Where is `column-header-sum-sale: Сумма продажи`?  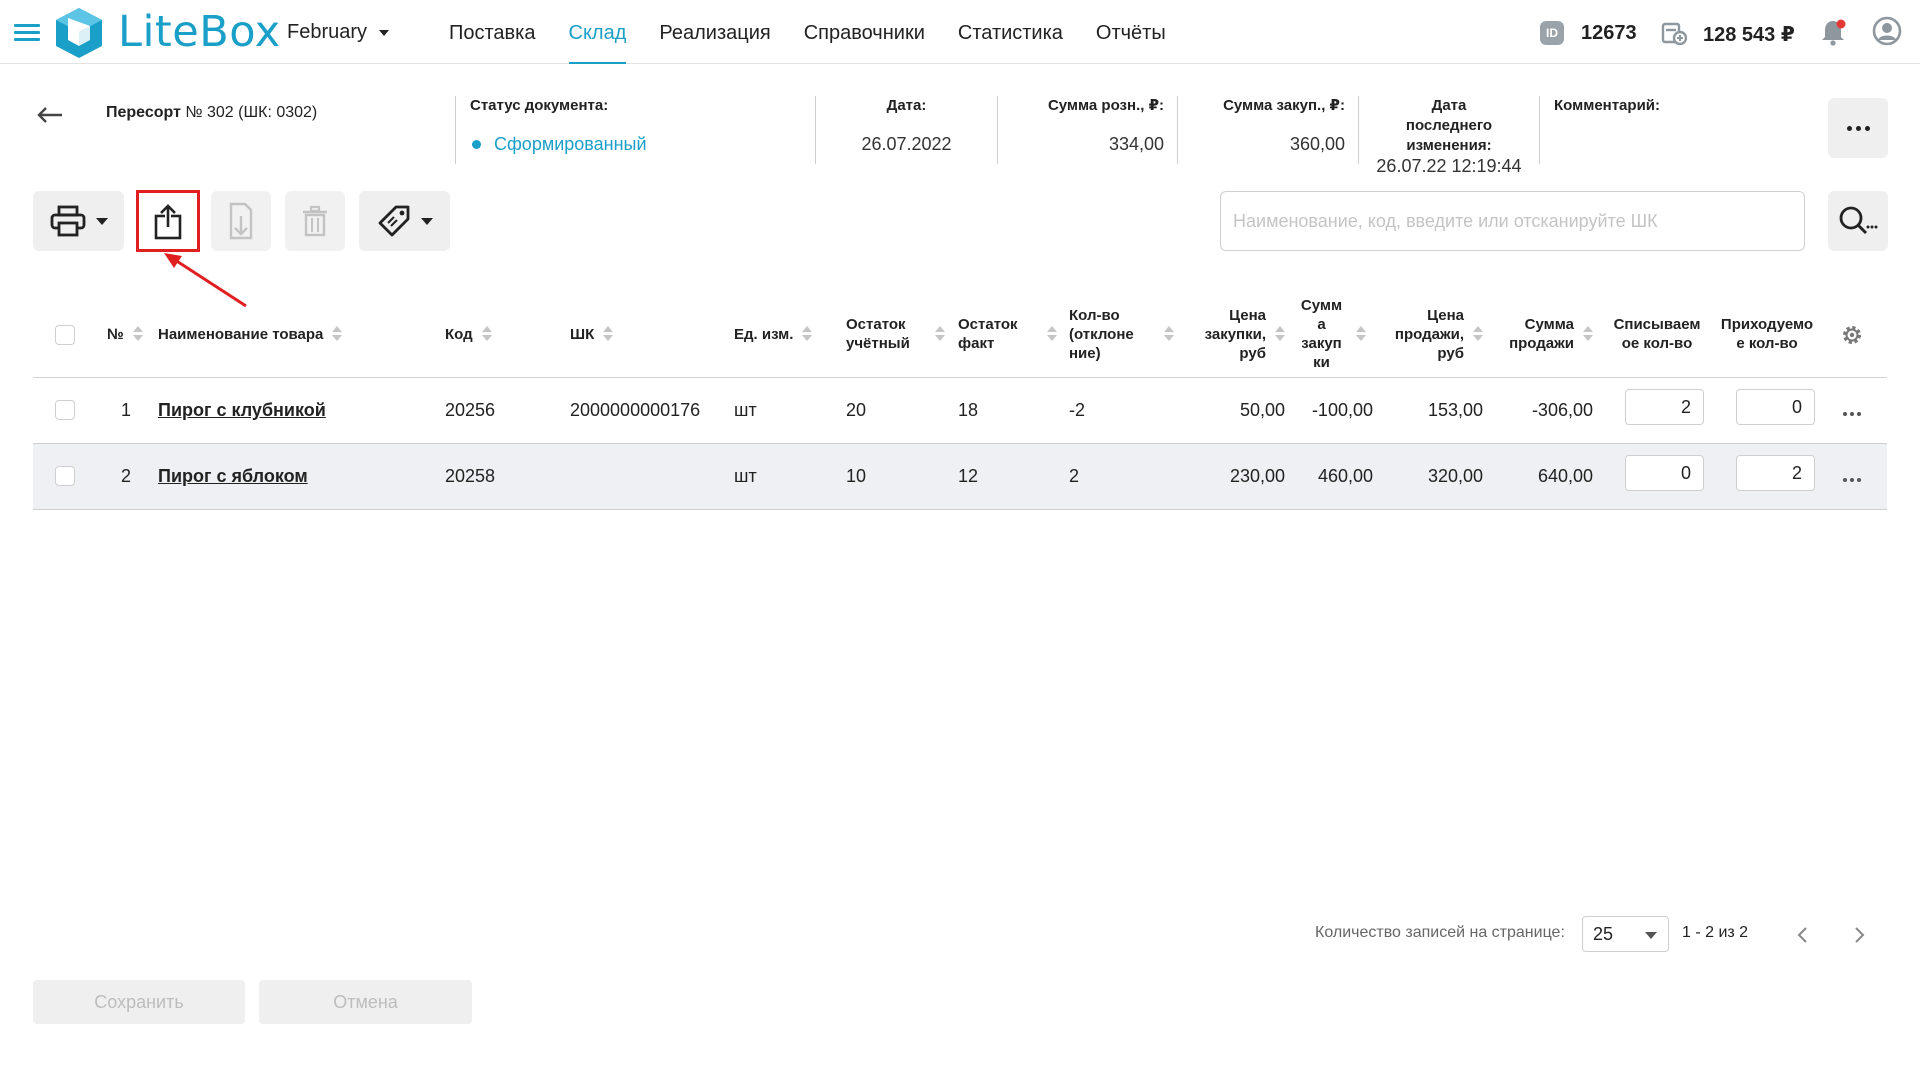 column-header-sum-sale: Сумма продажи is located at coordinates (1543, 334).